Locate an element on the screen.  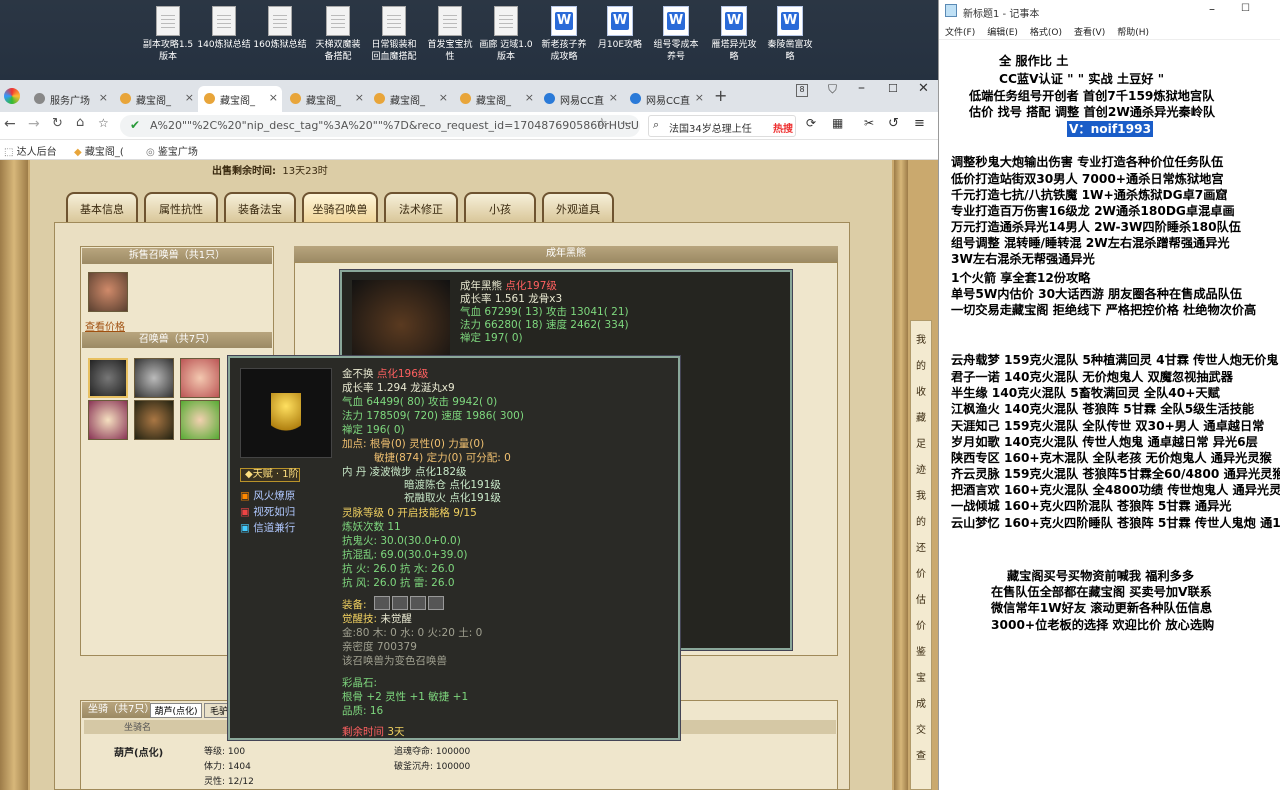
bookmark-icon: ☆ is located at coordinates (103, 123).